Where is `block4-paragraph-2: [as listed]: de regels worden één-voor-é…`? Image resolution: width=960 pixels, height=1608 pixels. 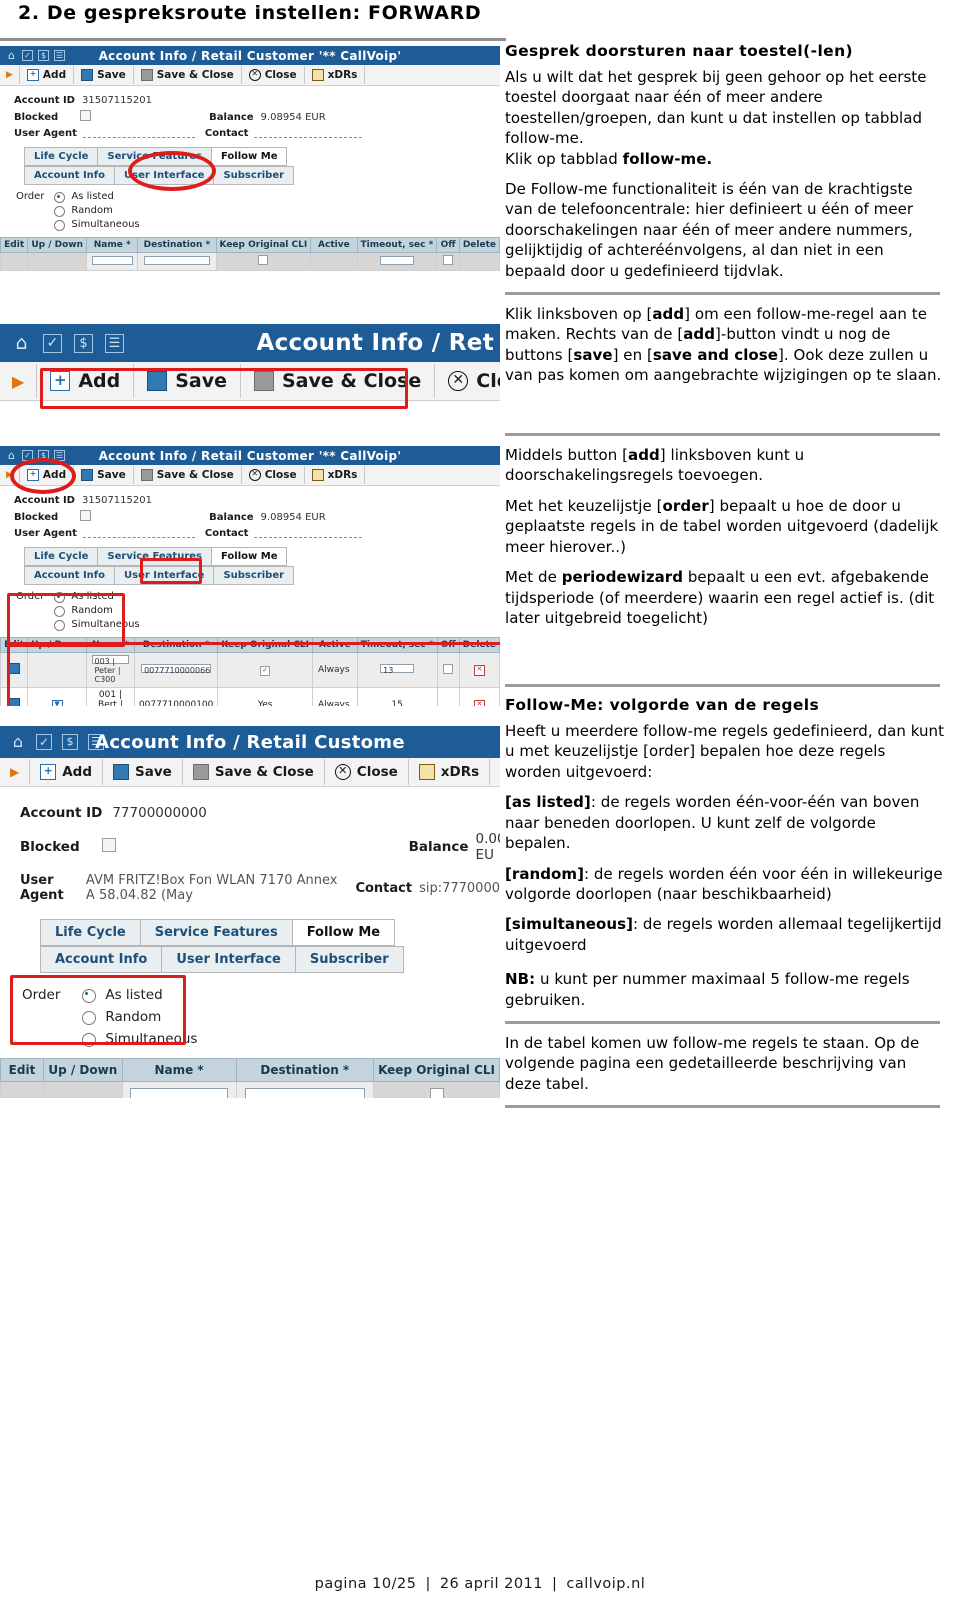 block4-paragraph-2: [as listed]: de regels worden één-voor-é… is located at coordinates (725, 822).